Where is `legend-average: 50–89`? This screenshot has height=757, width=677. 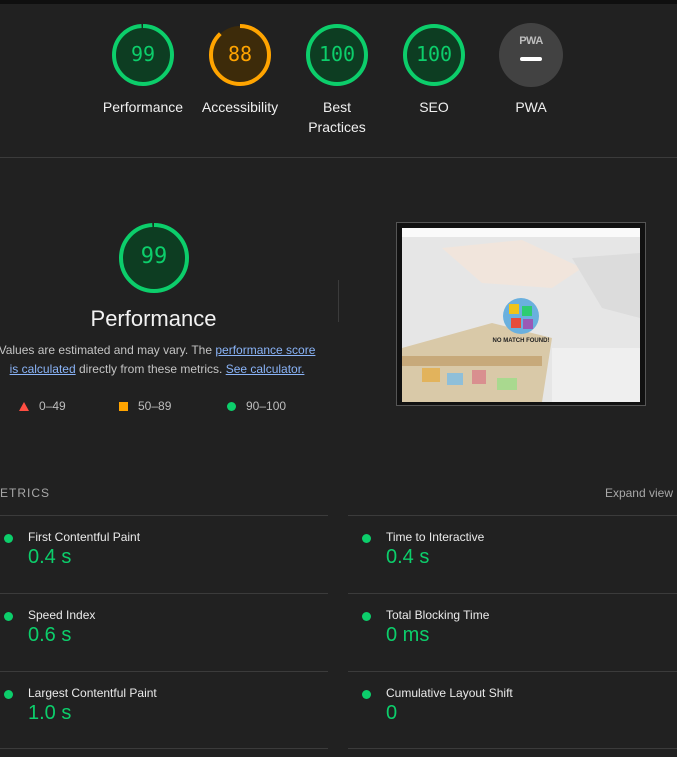
legend-average: 50–89 is located at coordinates (145, 406).